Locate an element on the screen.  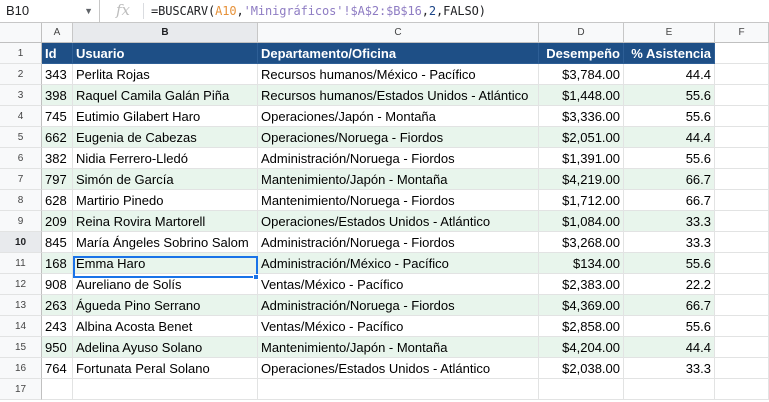
table-cell: Ventas/México - Pacífico is located at coordinates (398, 284).